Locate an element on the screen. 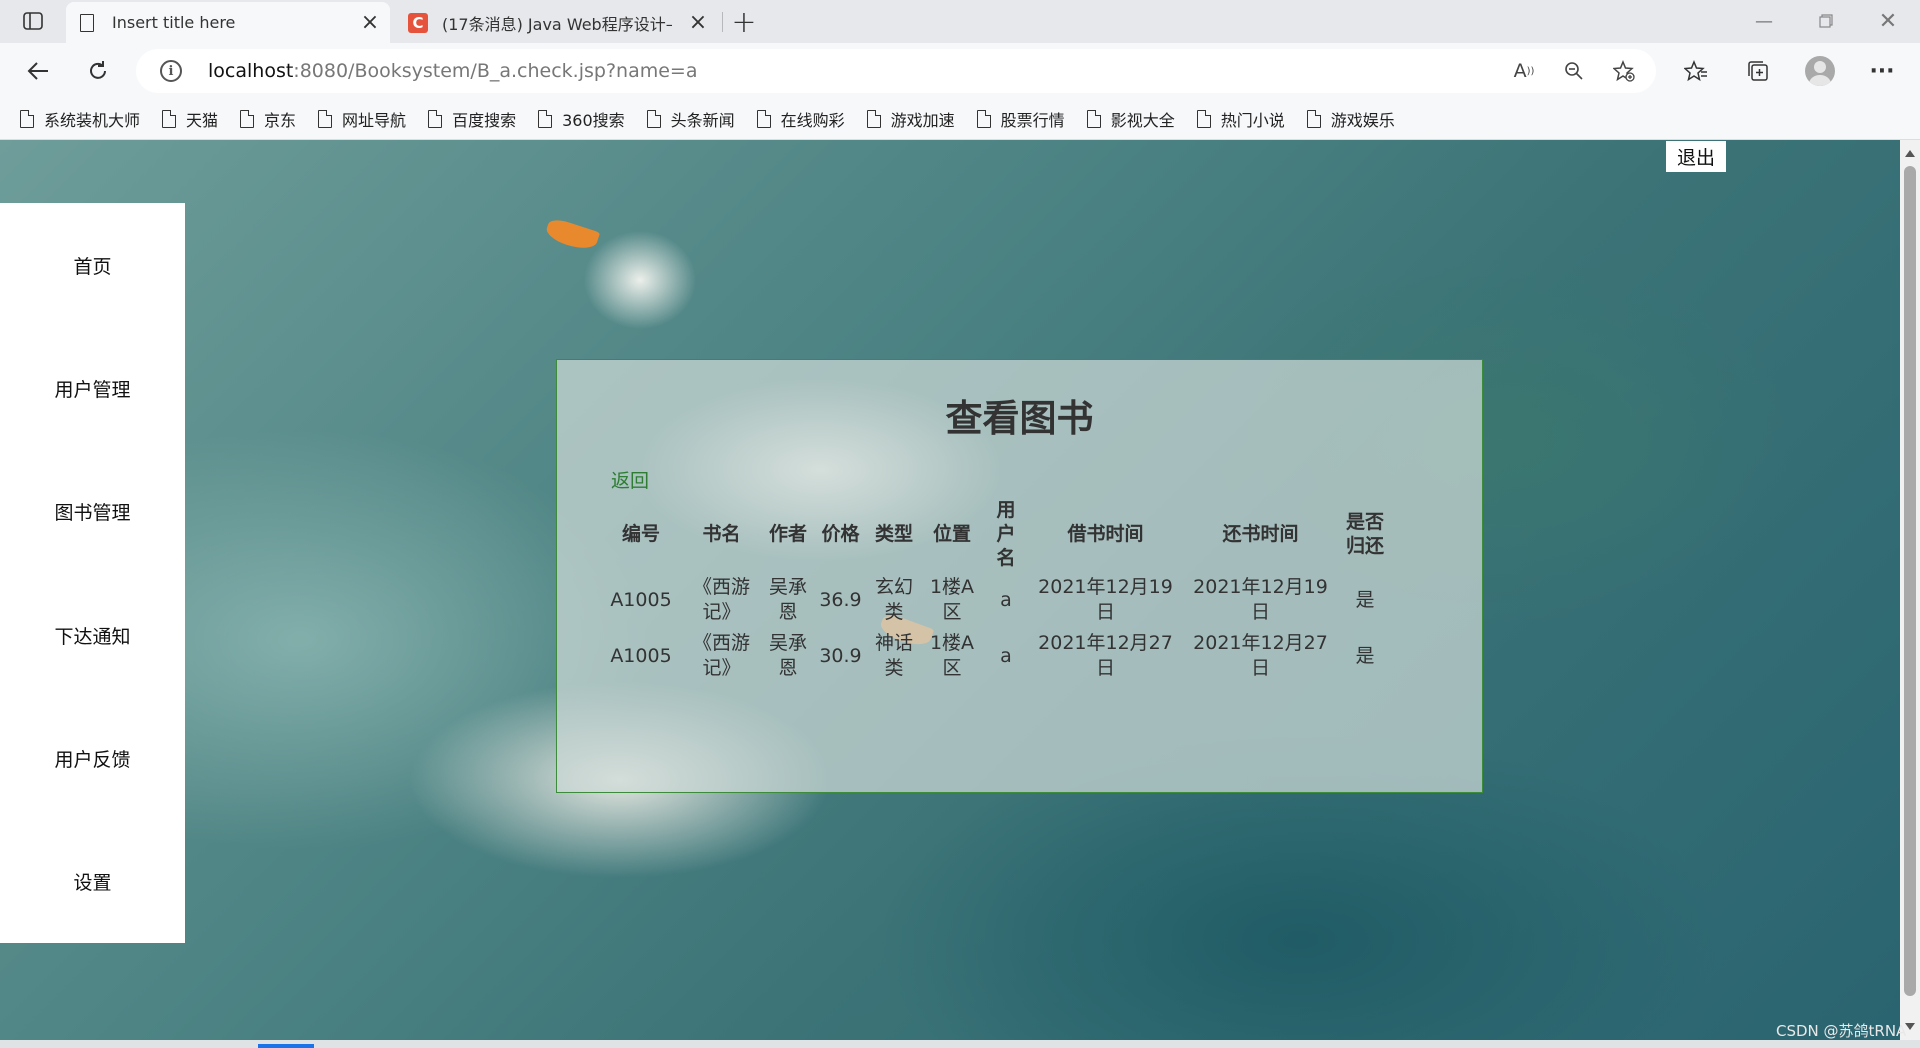 This screenshot has width=1920, height=1048. sidebar-item-feedback: 用户反馈 is located at coordinates (92, 758).